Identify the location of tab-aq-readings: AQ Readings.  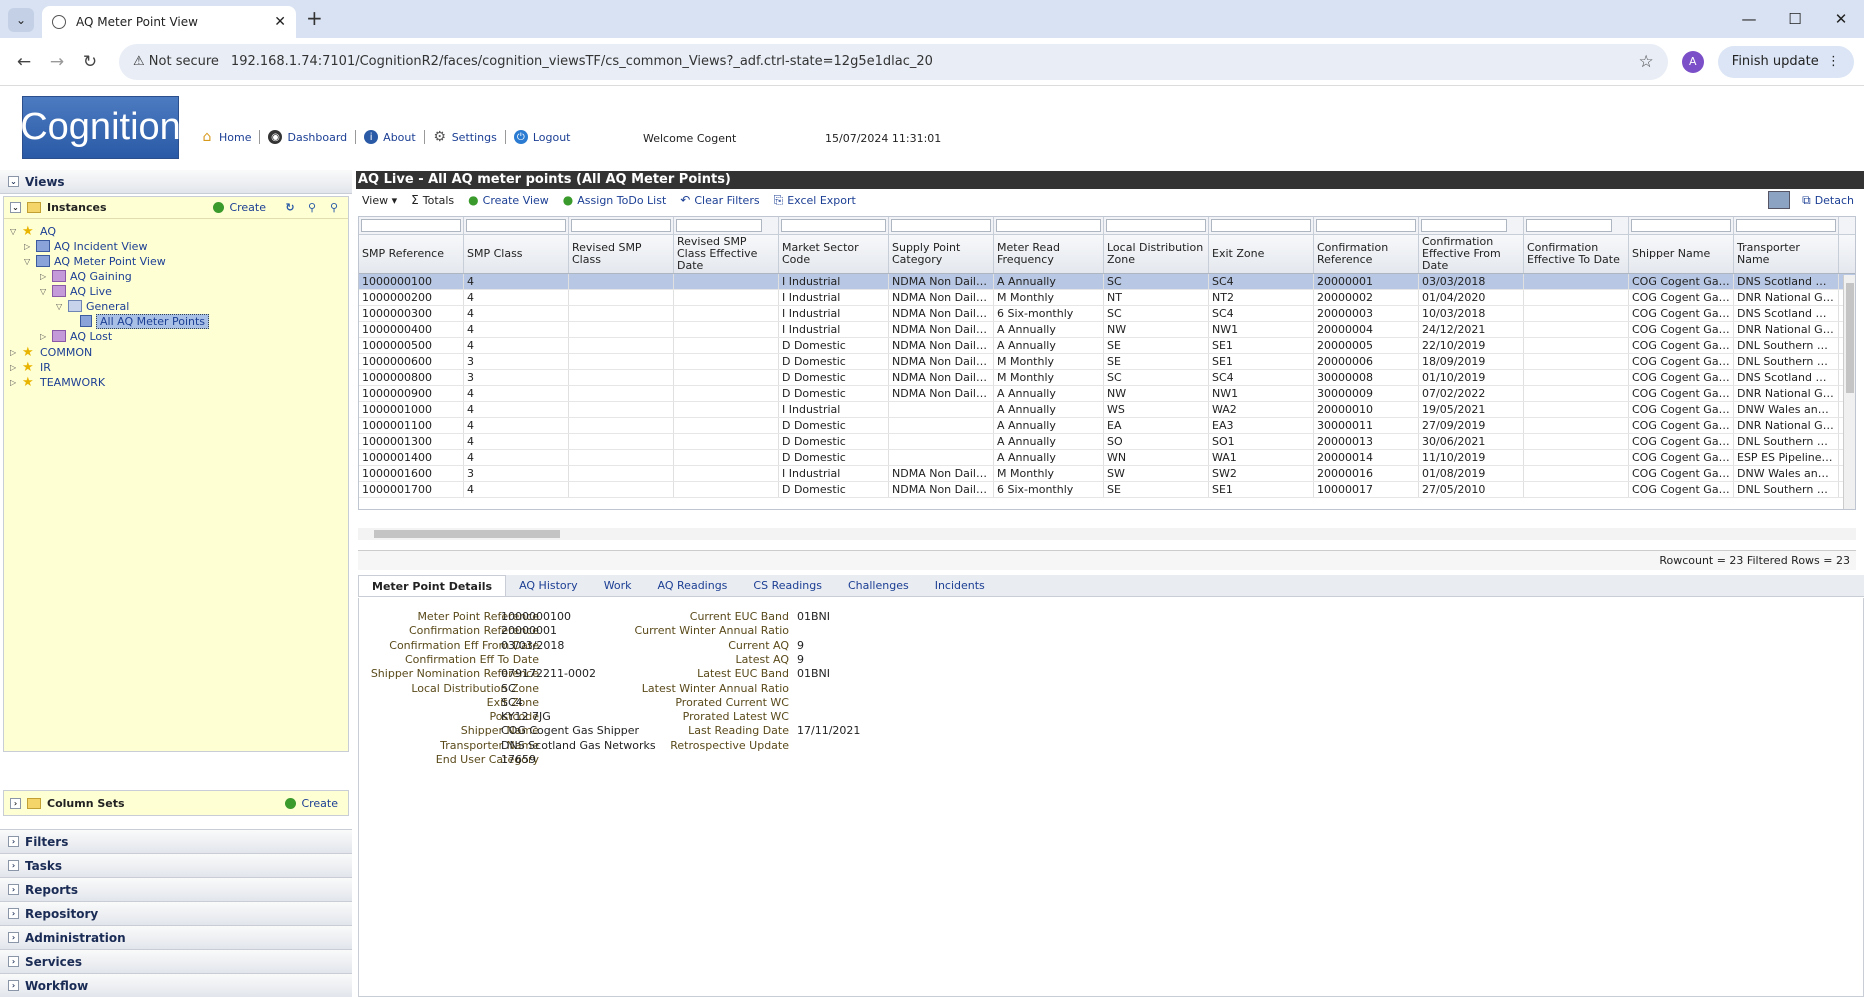
(693, 585).